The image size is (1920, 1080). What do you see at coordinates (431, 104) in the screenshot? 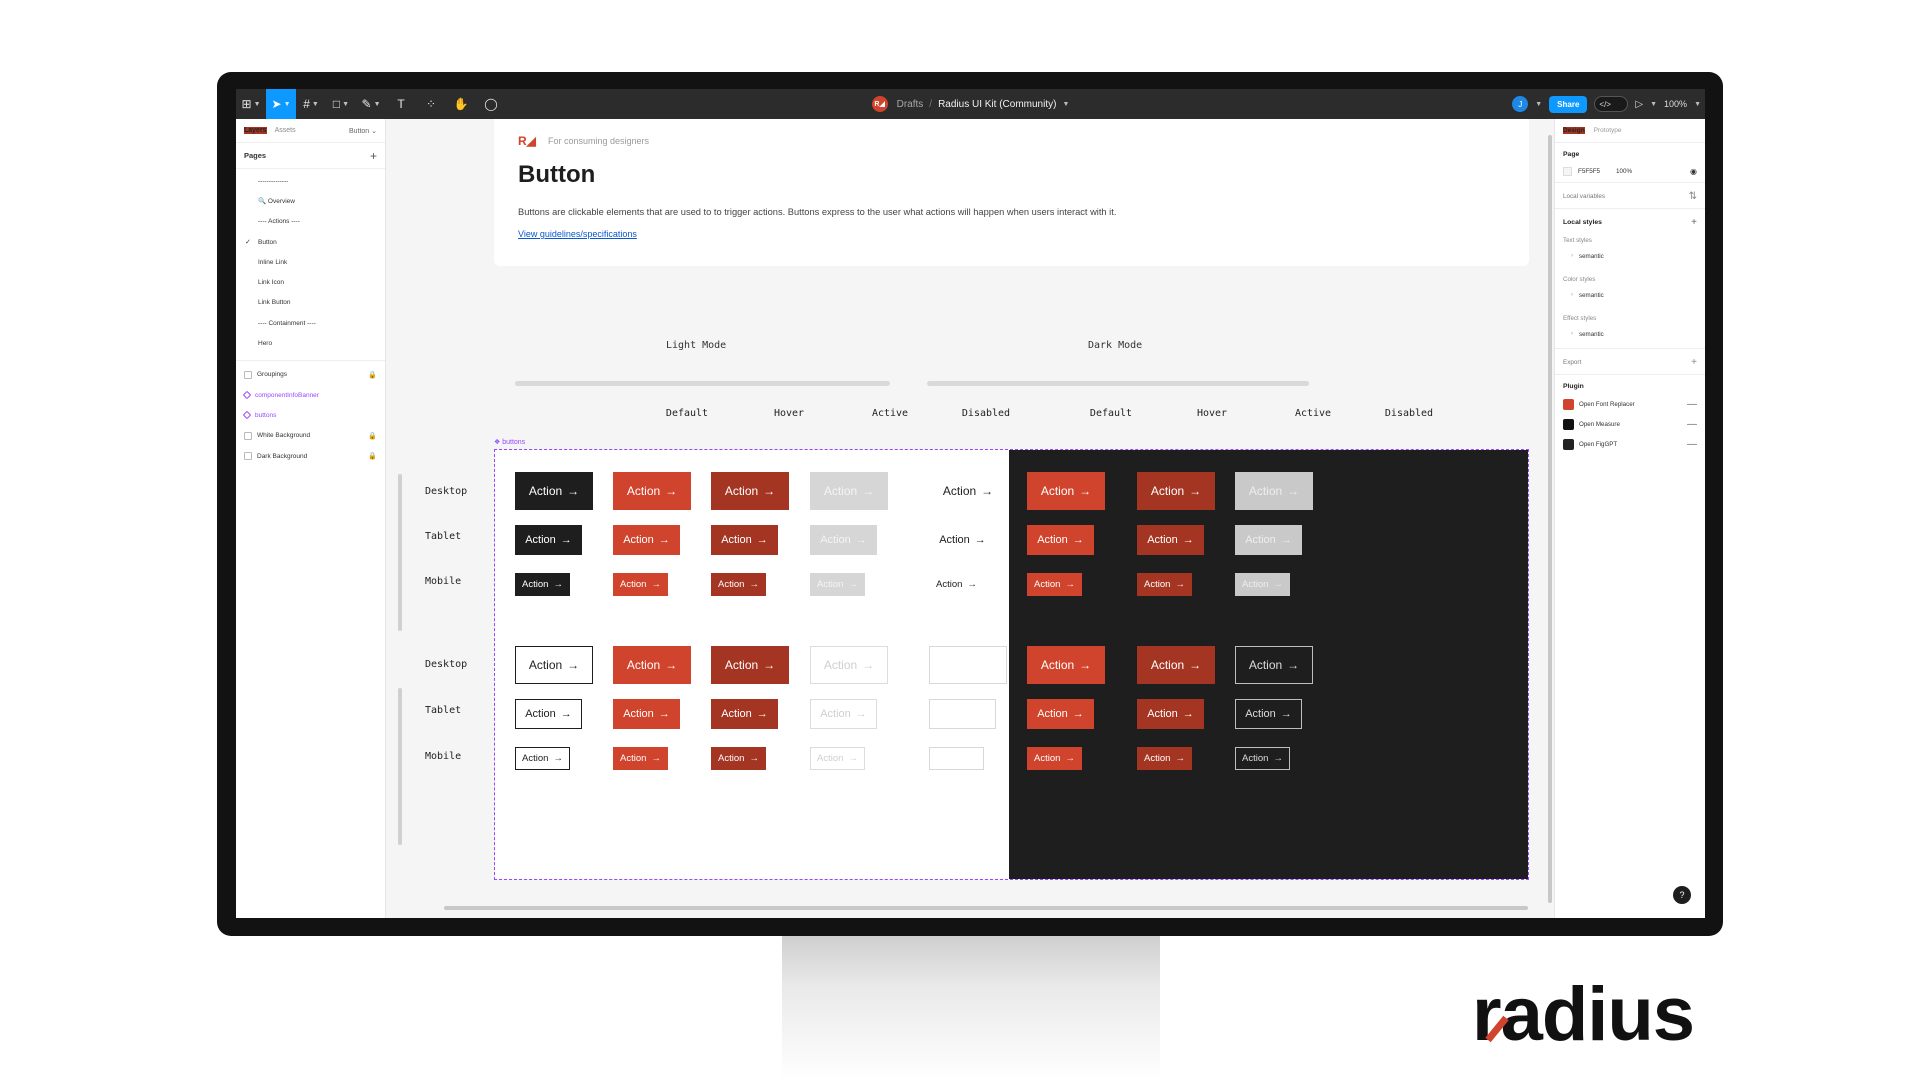
I see `resources-icon: ⁘` at bounding box center [431, 104].